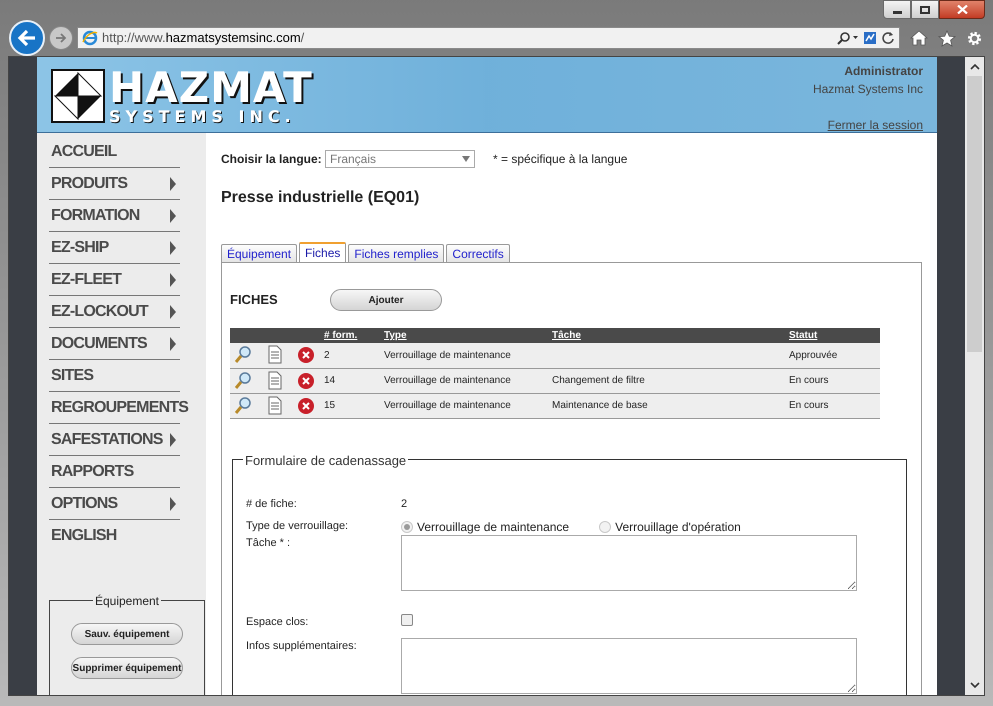 This screenshot has width=993, height=706. What do you see at coordinates (203, 38) in the screenshot?
I see `url-text: http://www.hazmatsystemsinc.com/` at bounding box center [203, 38].